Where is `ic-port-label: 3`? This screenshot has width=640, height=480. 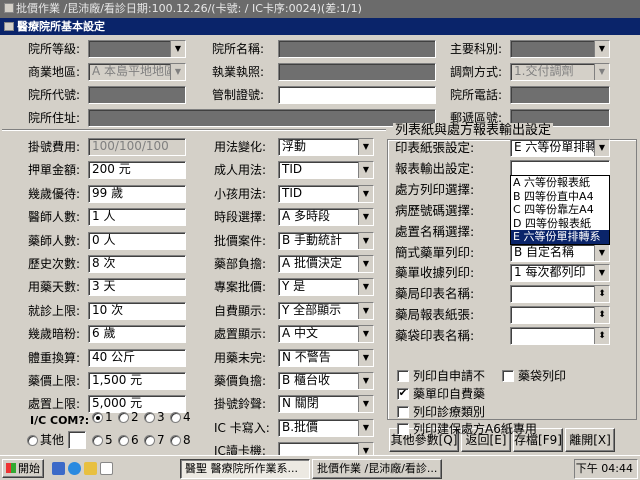 ic-port-label: 3 is located at coordinates (161, 417).